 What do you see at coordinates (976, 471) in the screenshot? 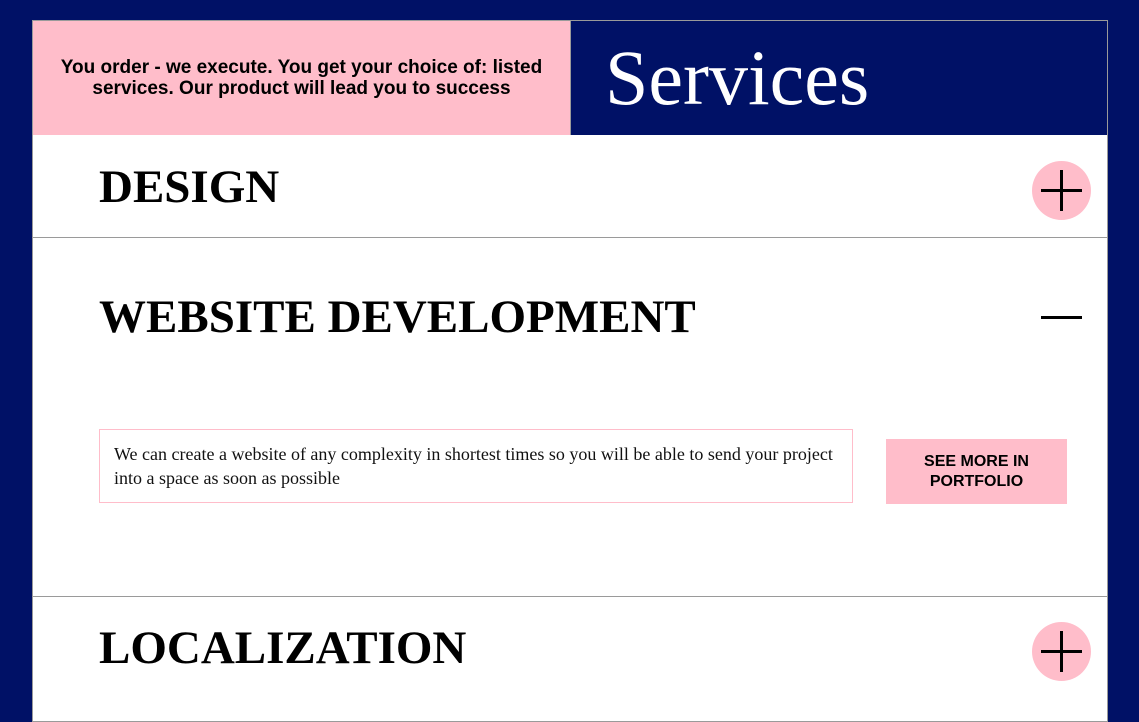
I see `see-more-portfolio-button: SEE MORE IN PORTFOLIO` at bounding box center [976, 471].